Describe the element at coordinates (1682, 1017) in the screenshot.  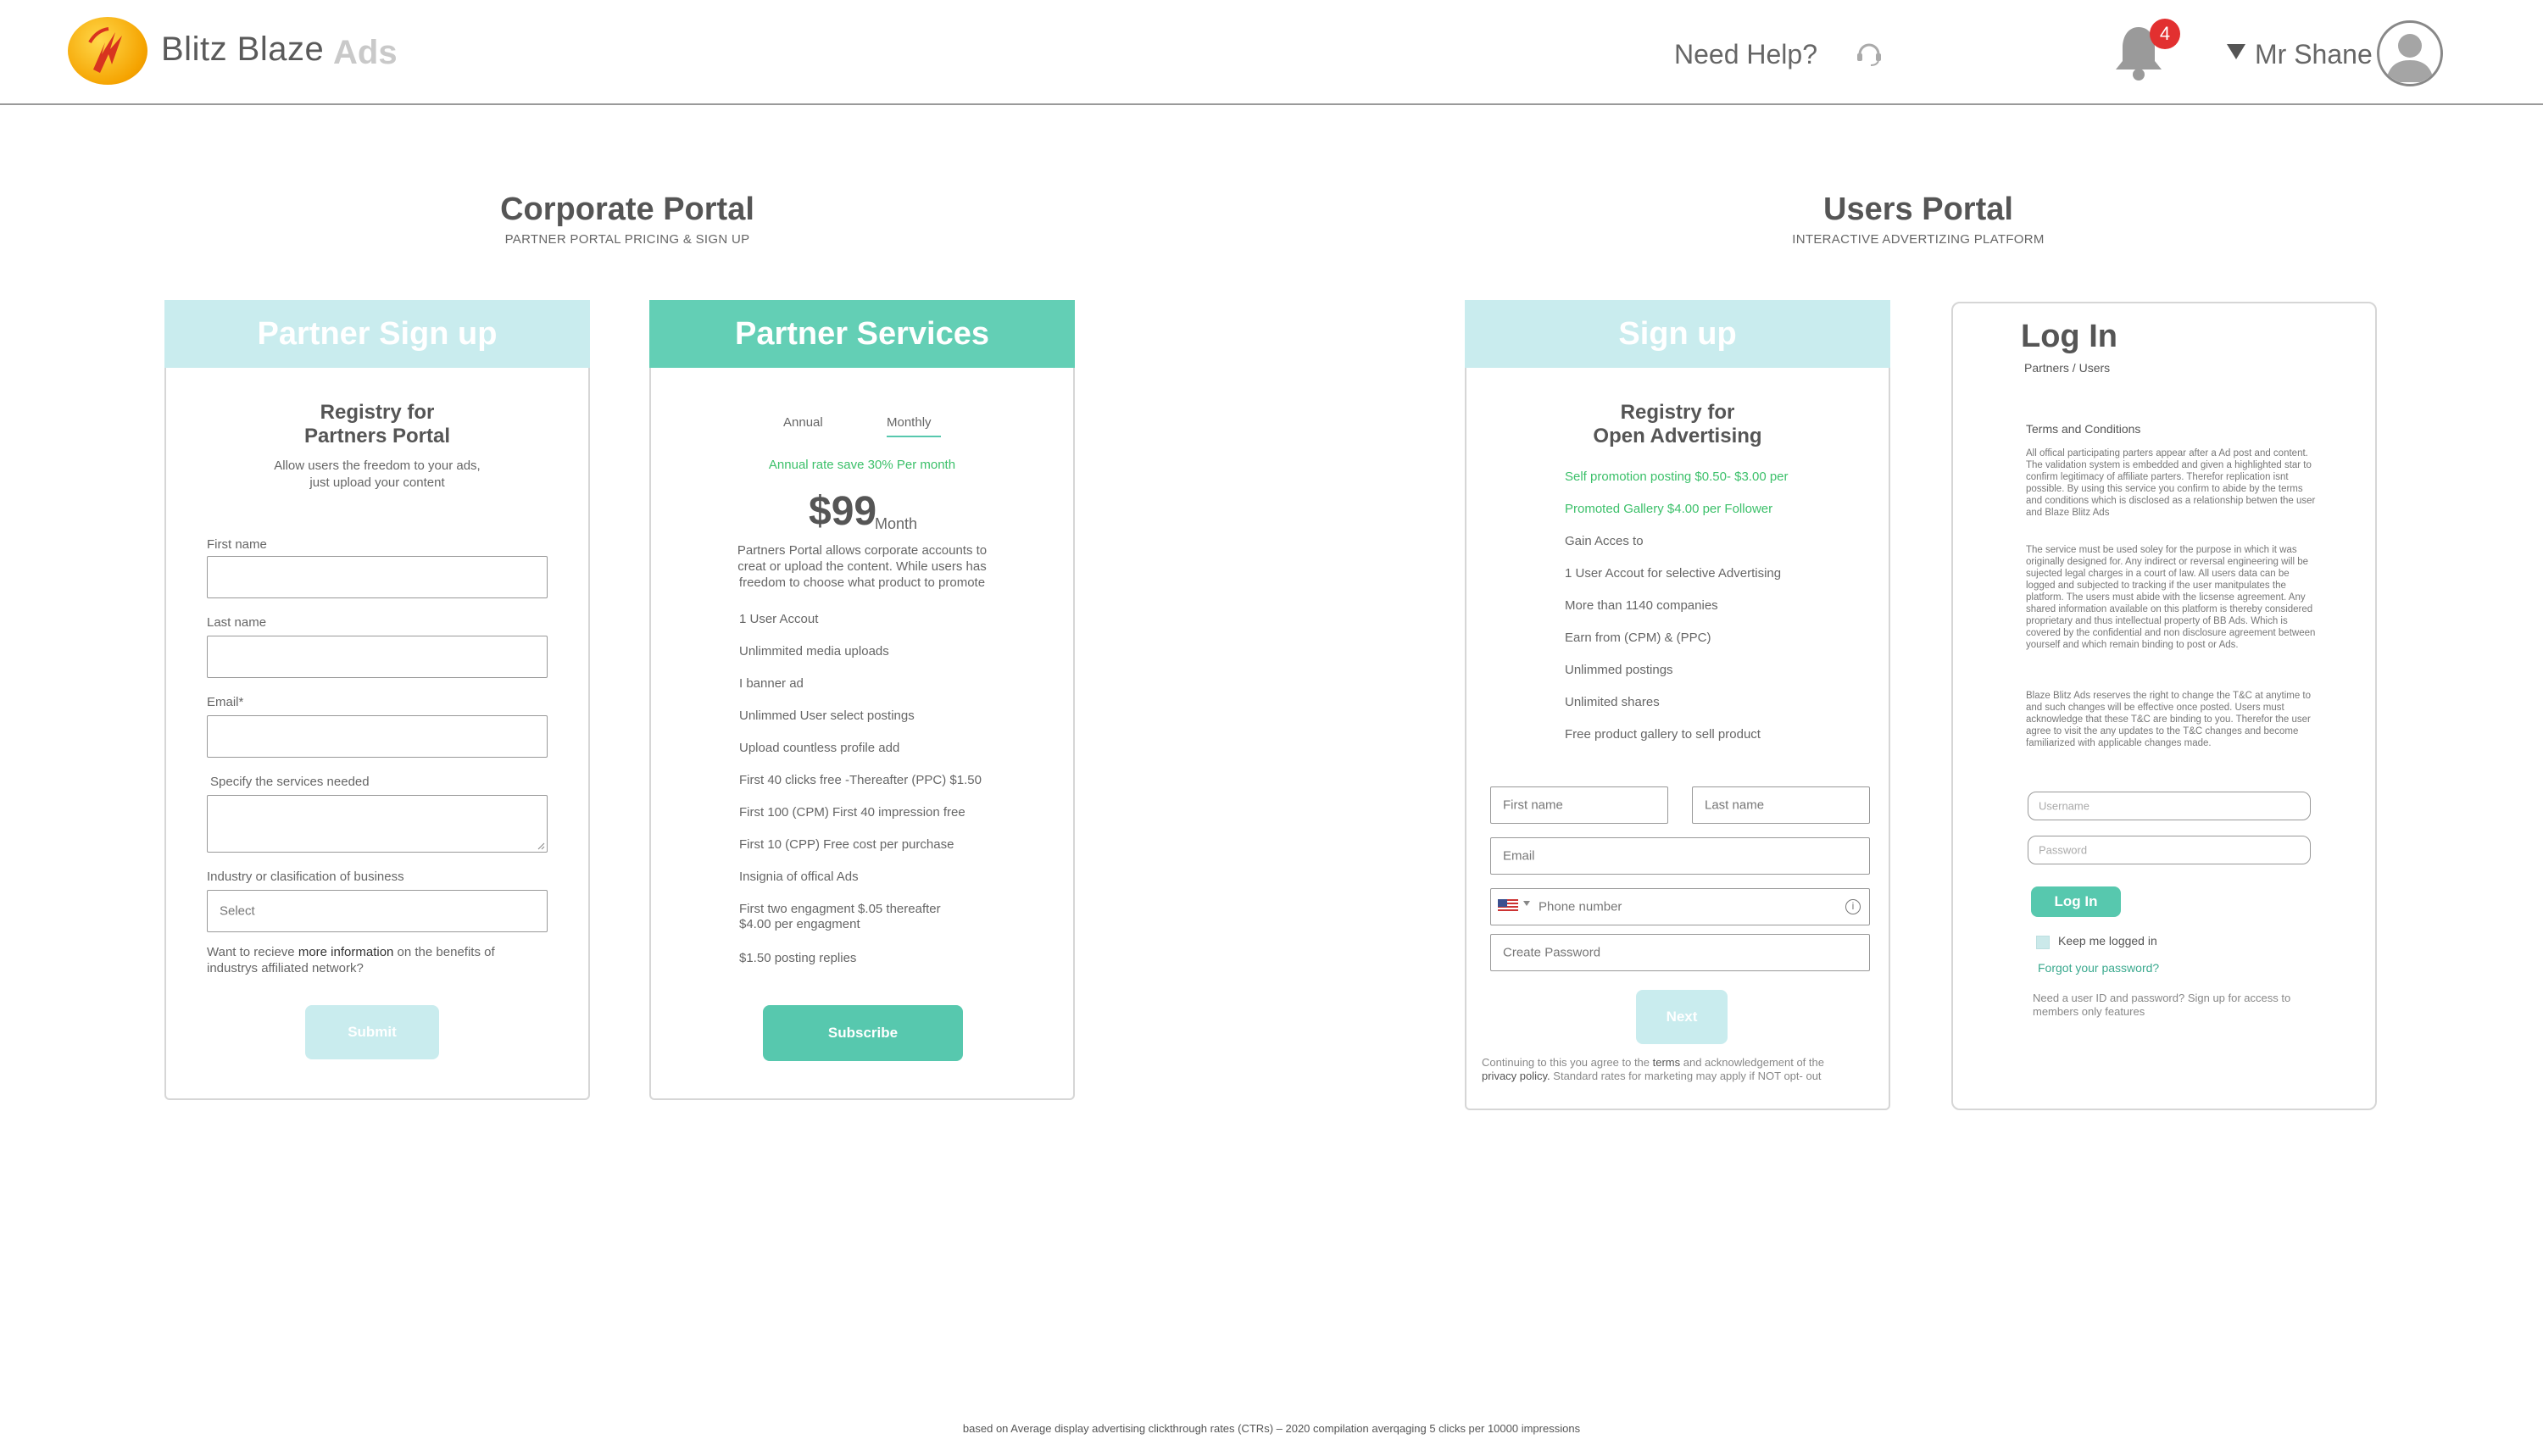
I see `next-button: Next` at that location.